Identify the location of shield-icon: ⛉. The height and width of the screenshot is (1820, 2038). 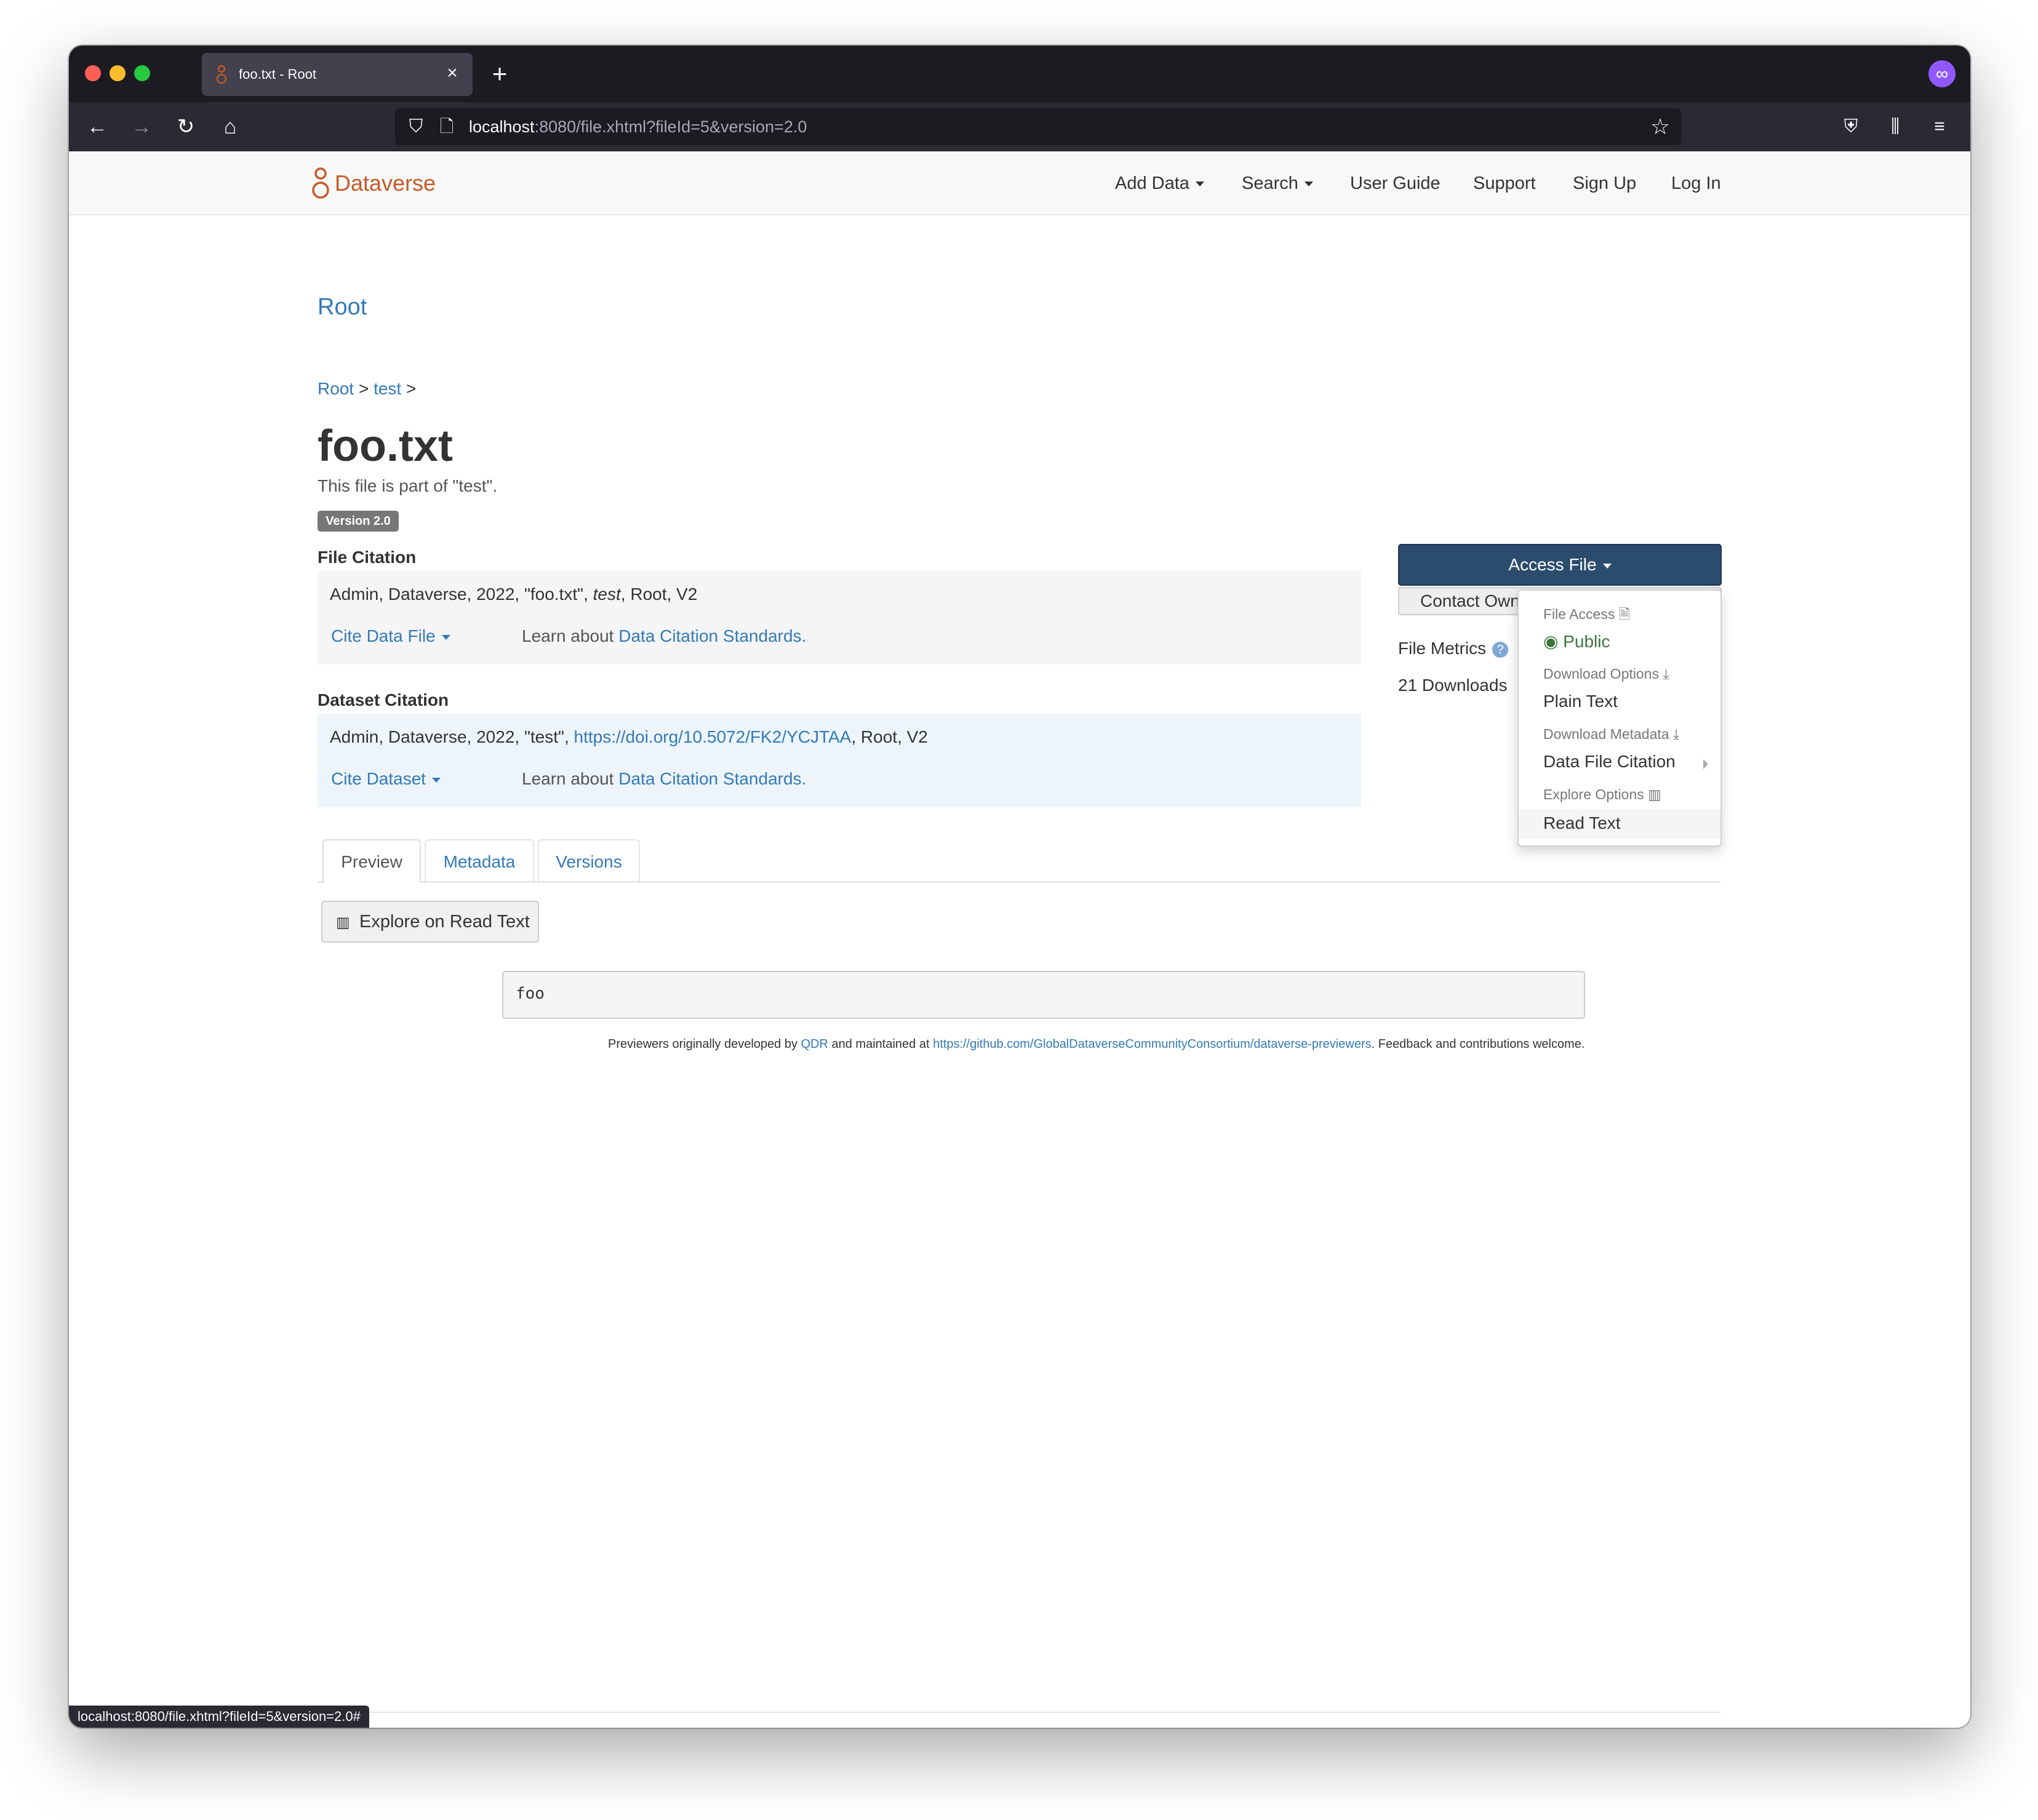
(416, 127).